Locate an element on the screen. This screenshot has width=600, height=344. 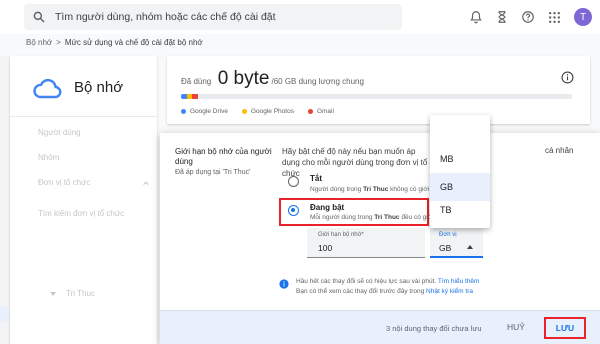
legend-item: Gmail is located at coordinates (320, 111).